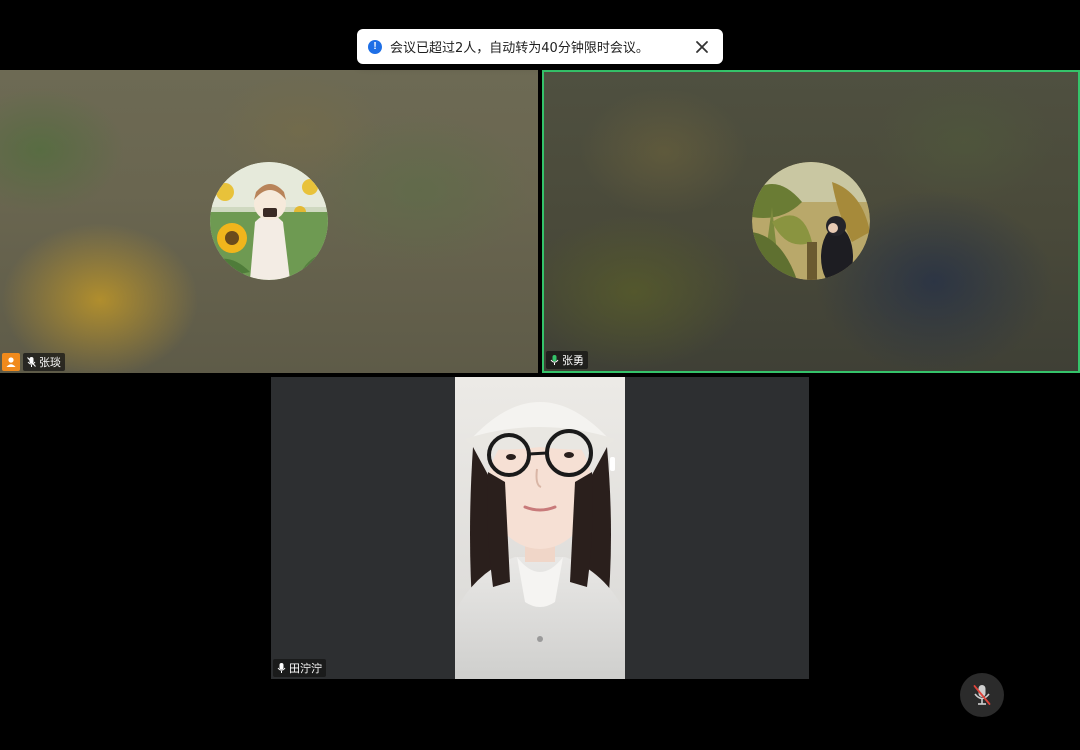 This screenshot has width=1080, height=750. Describe the element at coordinates (305, 668) in the screenshot. I see `participant-name: 田泞泞` at that location.